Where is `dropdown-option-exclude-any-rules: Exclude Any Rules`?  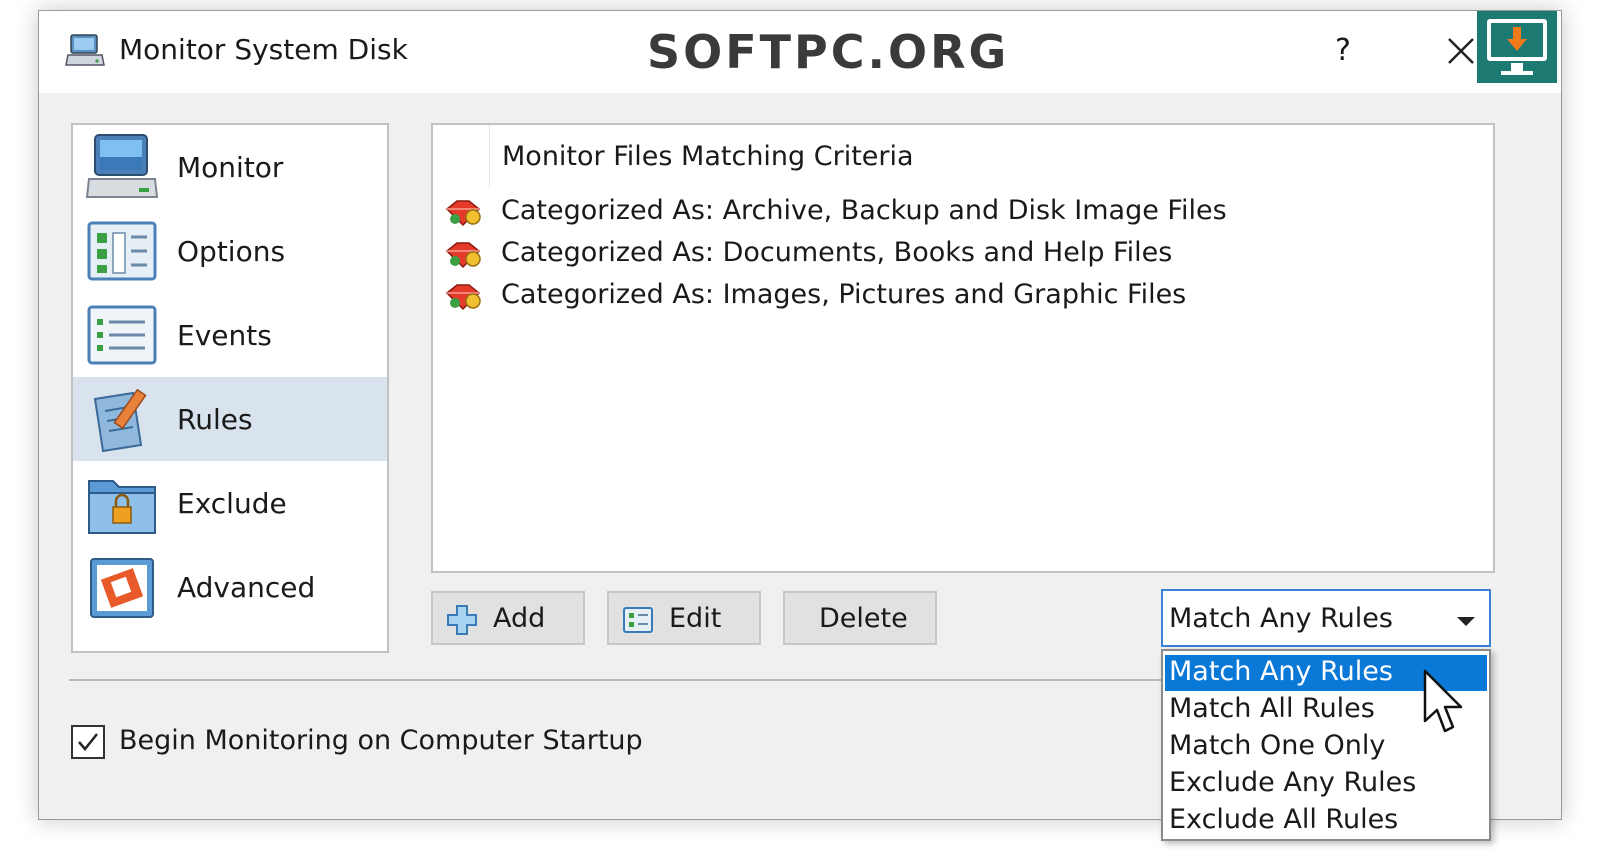 dropdown-option-exclude-any-rules: Exclude Any Rules is located at coordinates (1326, 784).